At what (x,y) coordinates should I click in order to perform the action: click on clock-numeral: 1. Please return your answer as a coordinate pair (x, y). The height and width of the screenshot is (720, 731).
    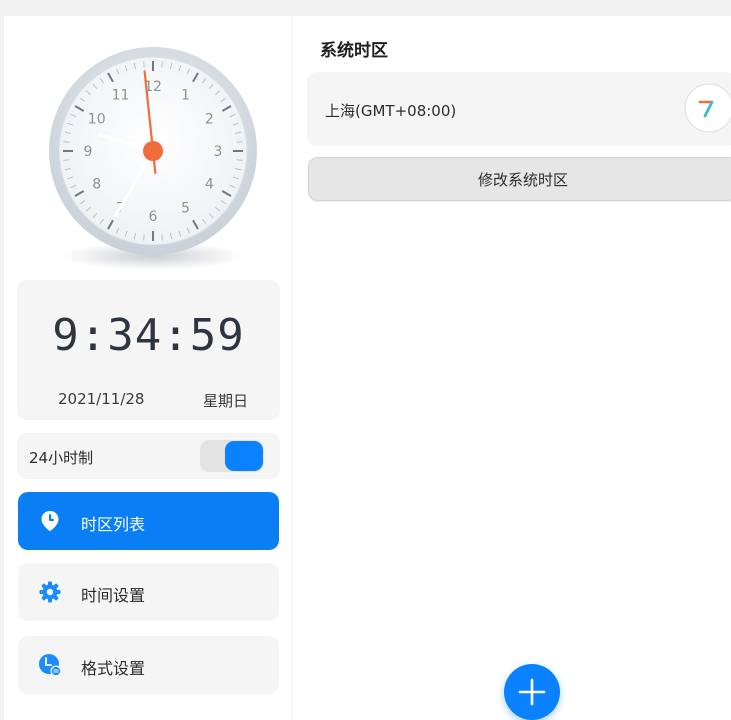
    Looking at the image, I should click on (185, 96).